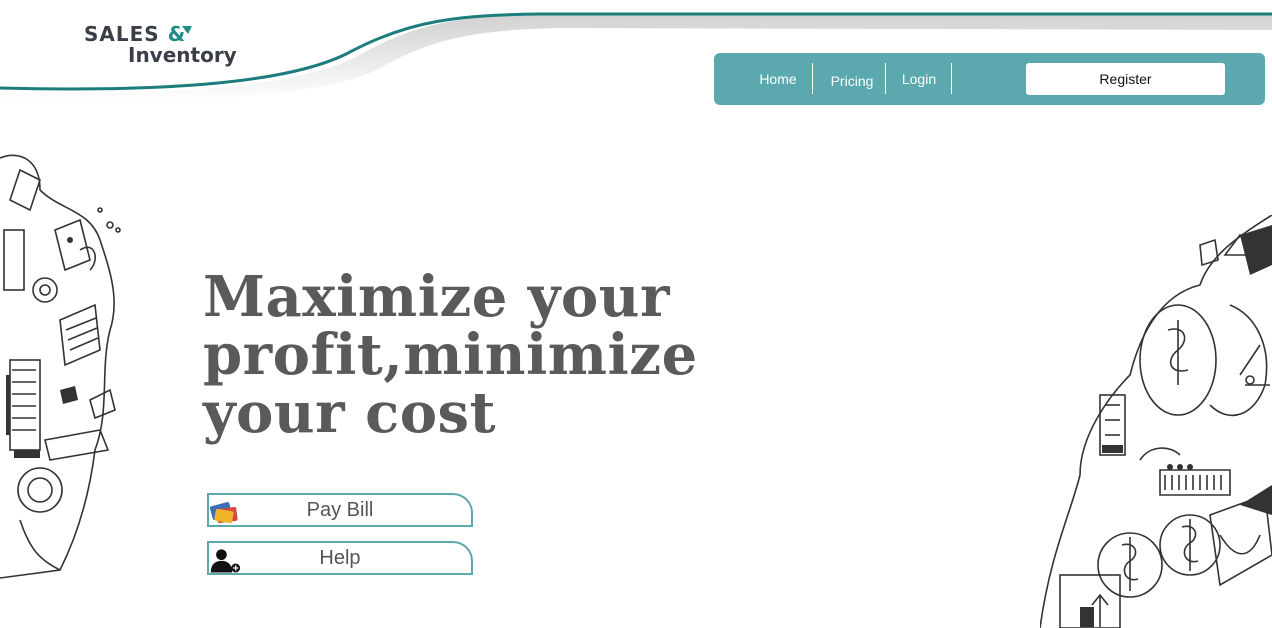 This screenshot has width=1272, height=628. I want to click on logo-check-icon, so click(187, 30).